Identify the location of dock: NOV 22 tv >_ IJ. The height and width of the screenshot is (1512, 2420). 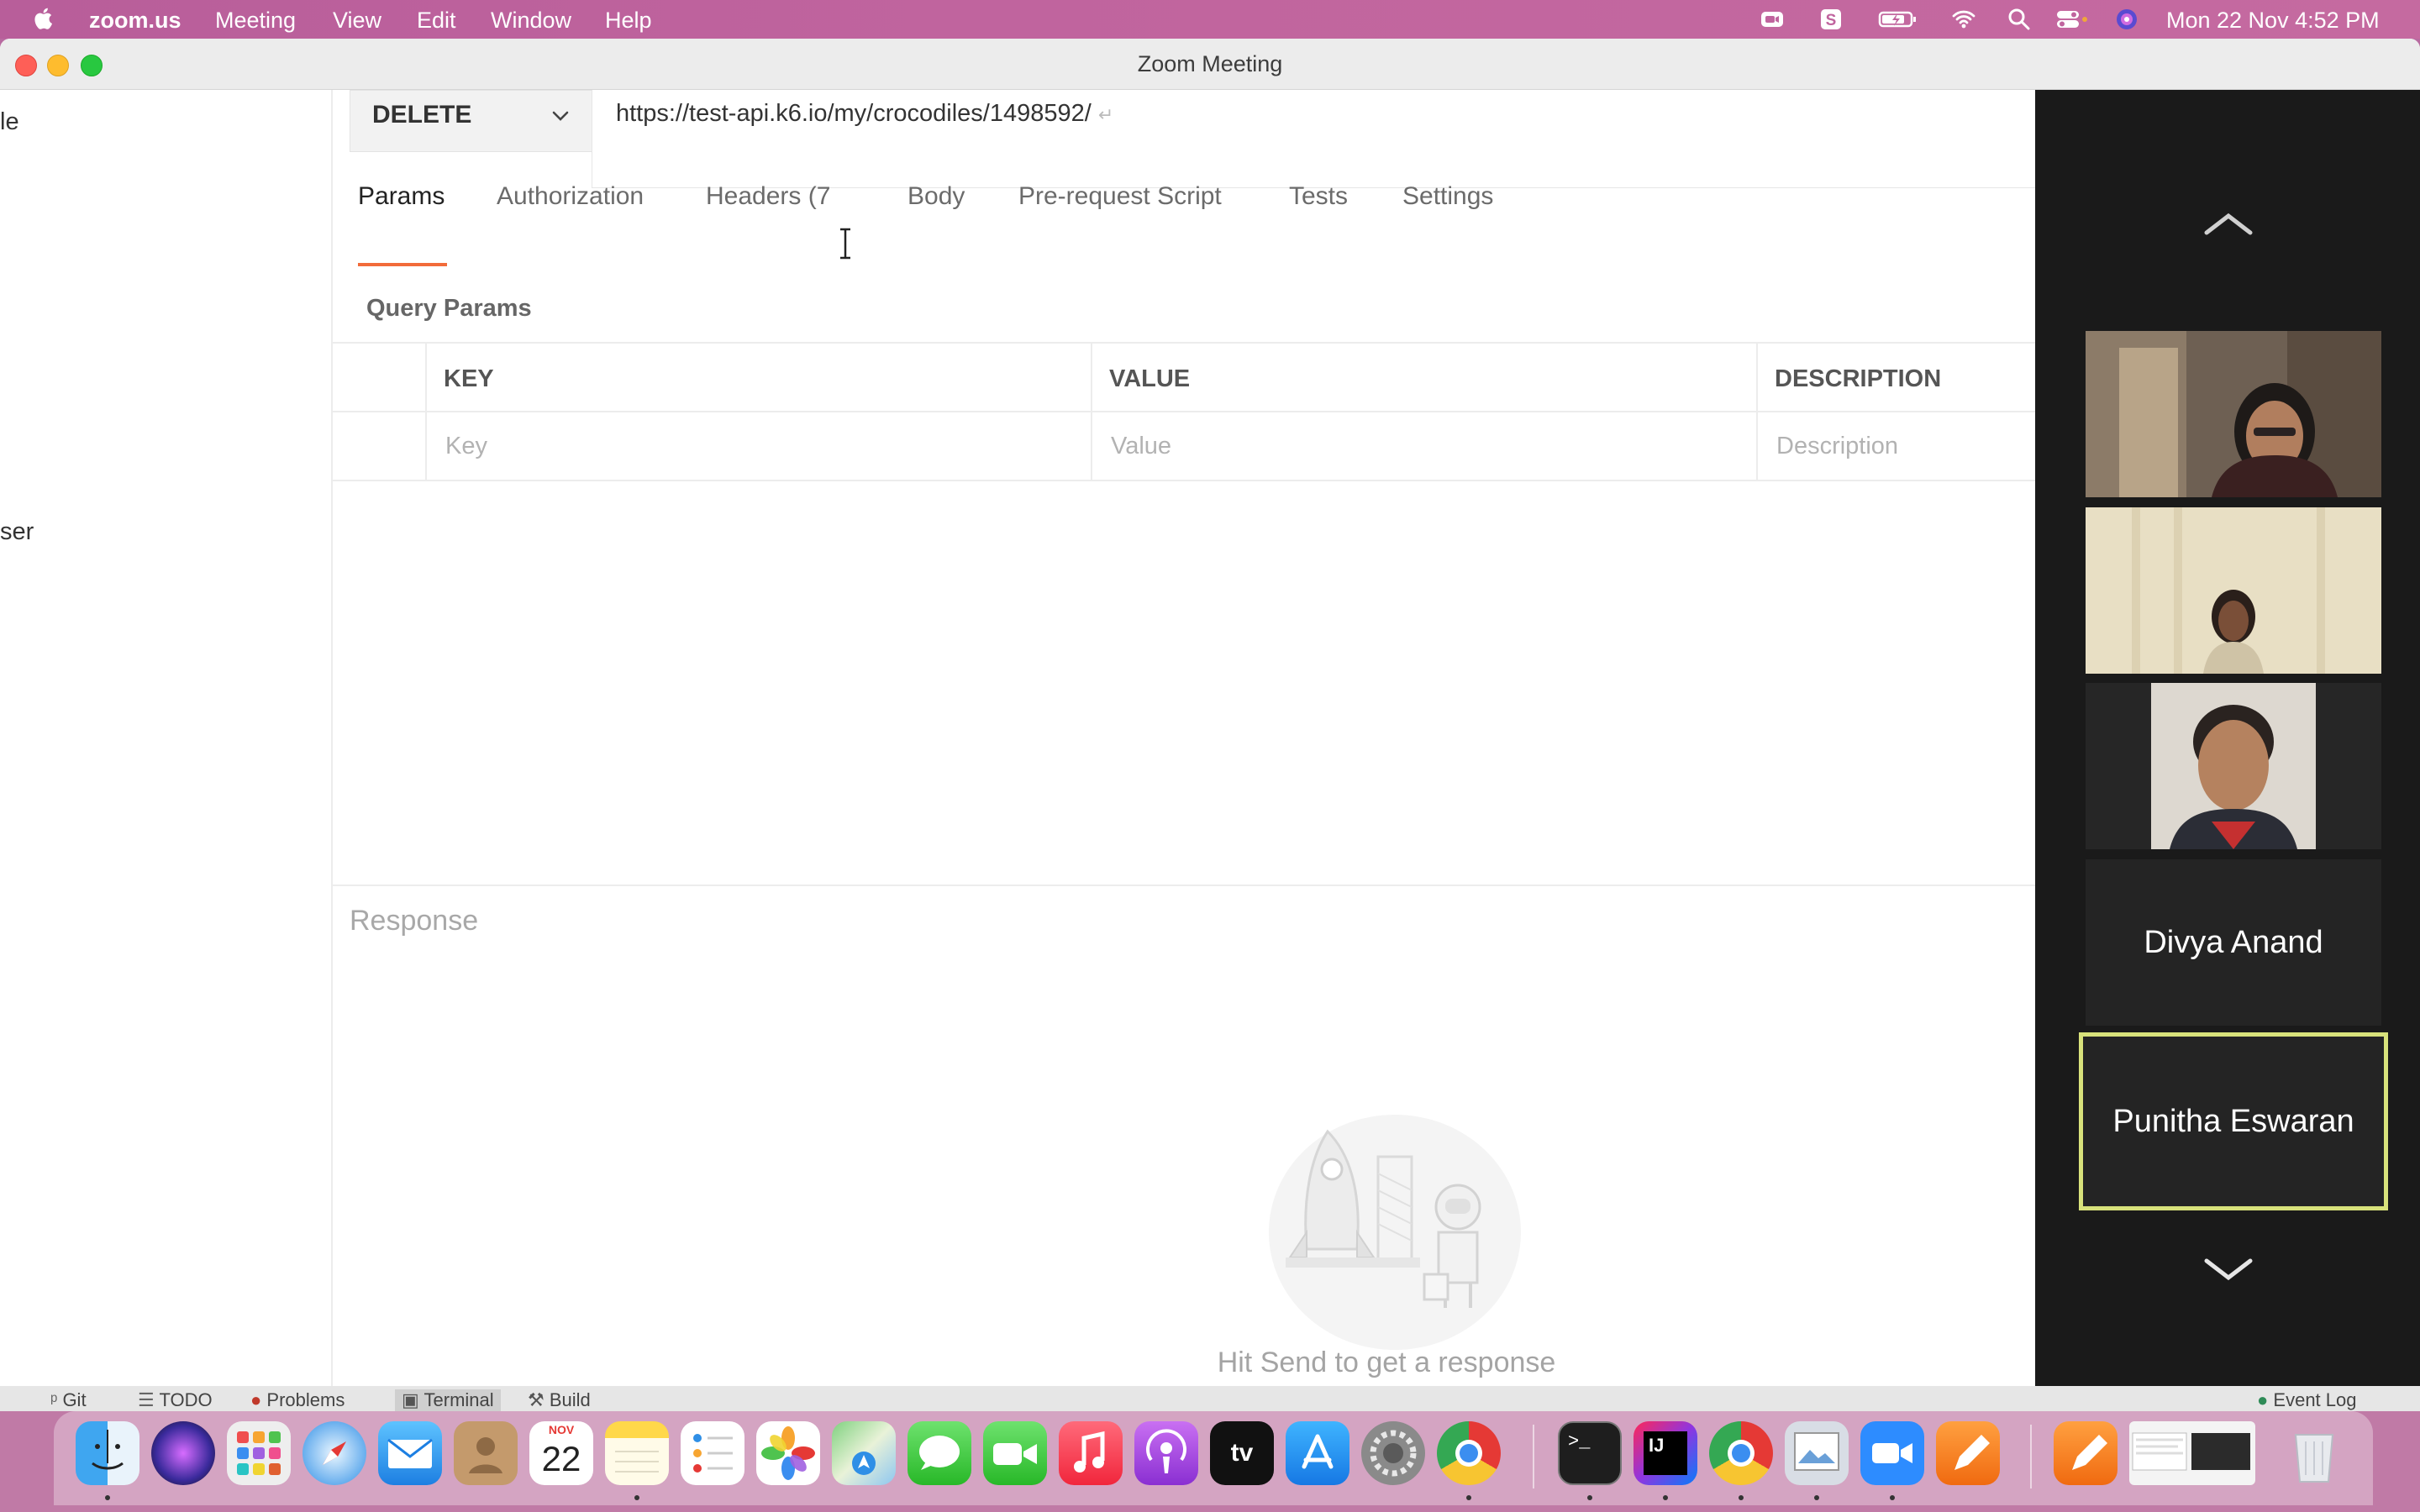
(1213, 1458).